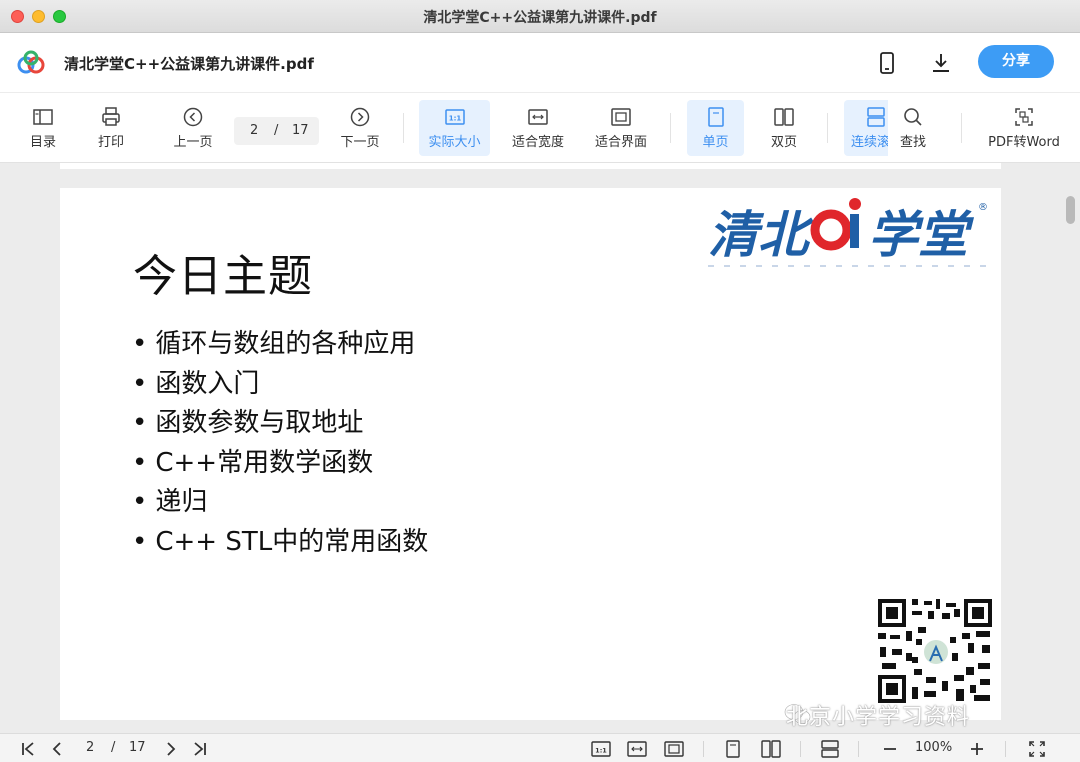 Image resolution: width=1080 pixels, height=762 pixels. Describe the element at coordinates (530, 166) in the screenshot. I see `previous-page-edge` at that location.